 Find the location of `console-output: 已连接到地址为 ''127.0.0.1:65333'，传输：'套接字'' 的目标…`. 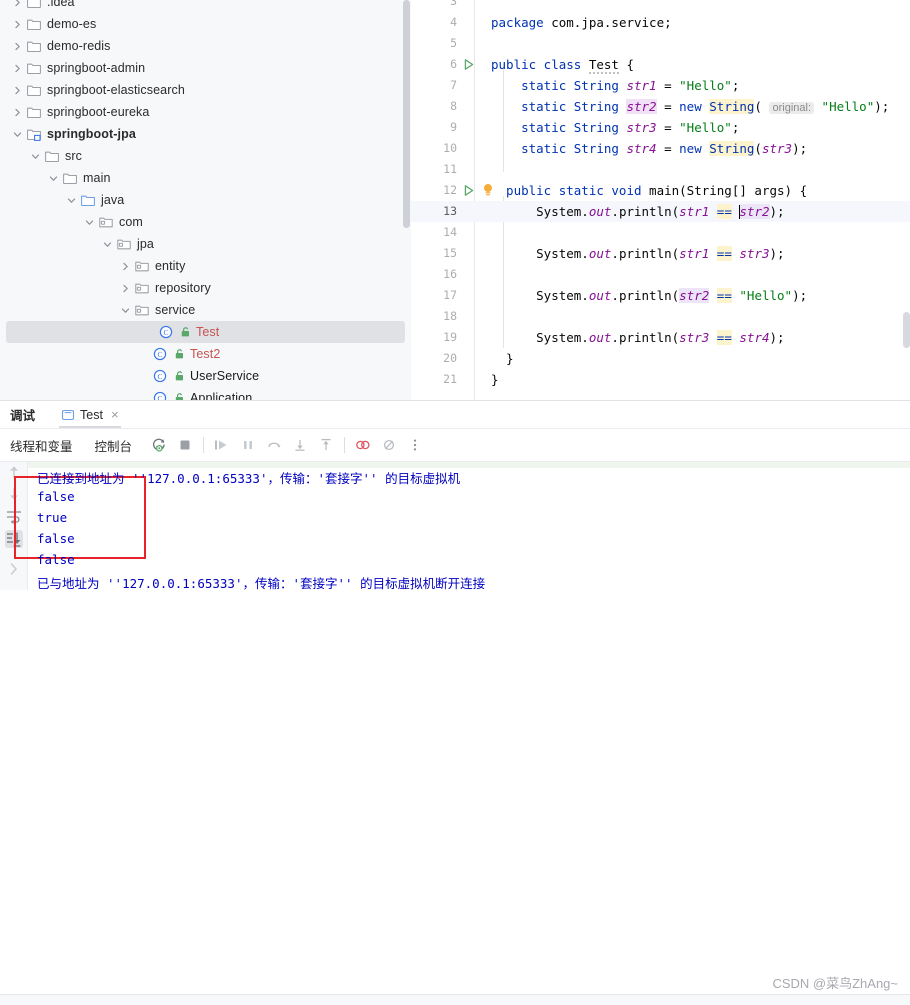

console-output: 已连接到地址为 ''127.0.0.1:65333'，传输：'套接字'' 的目标… is located at coordinates (455, 526).